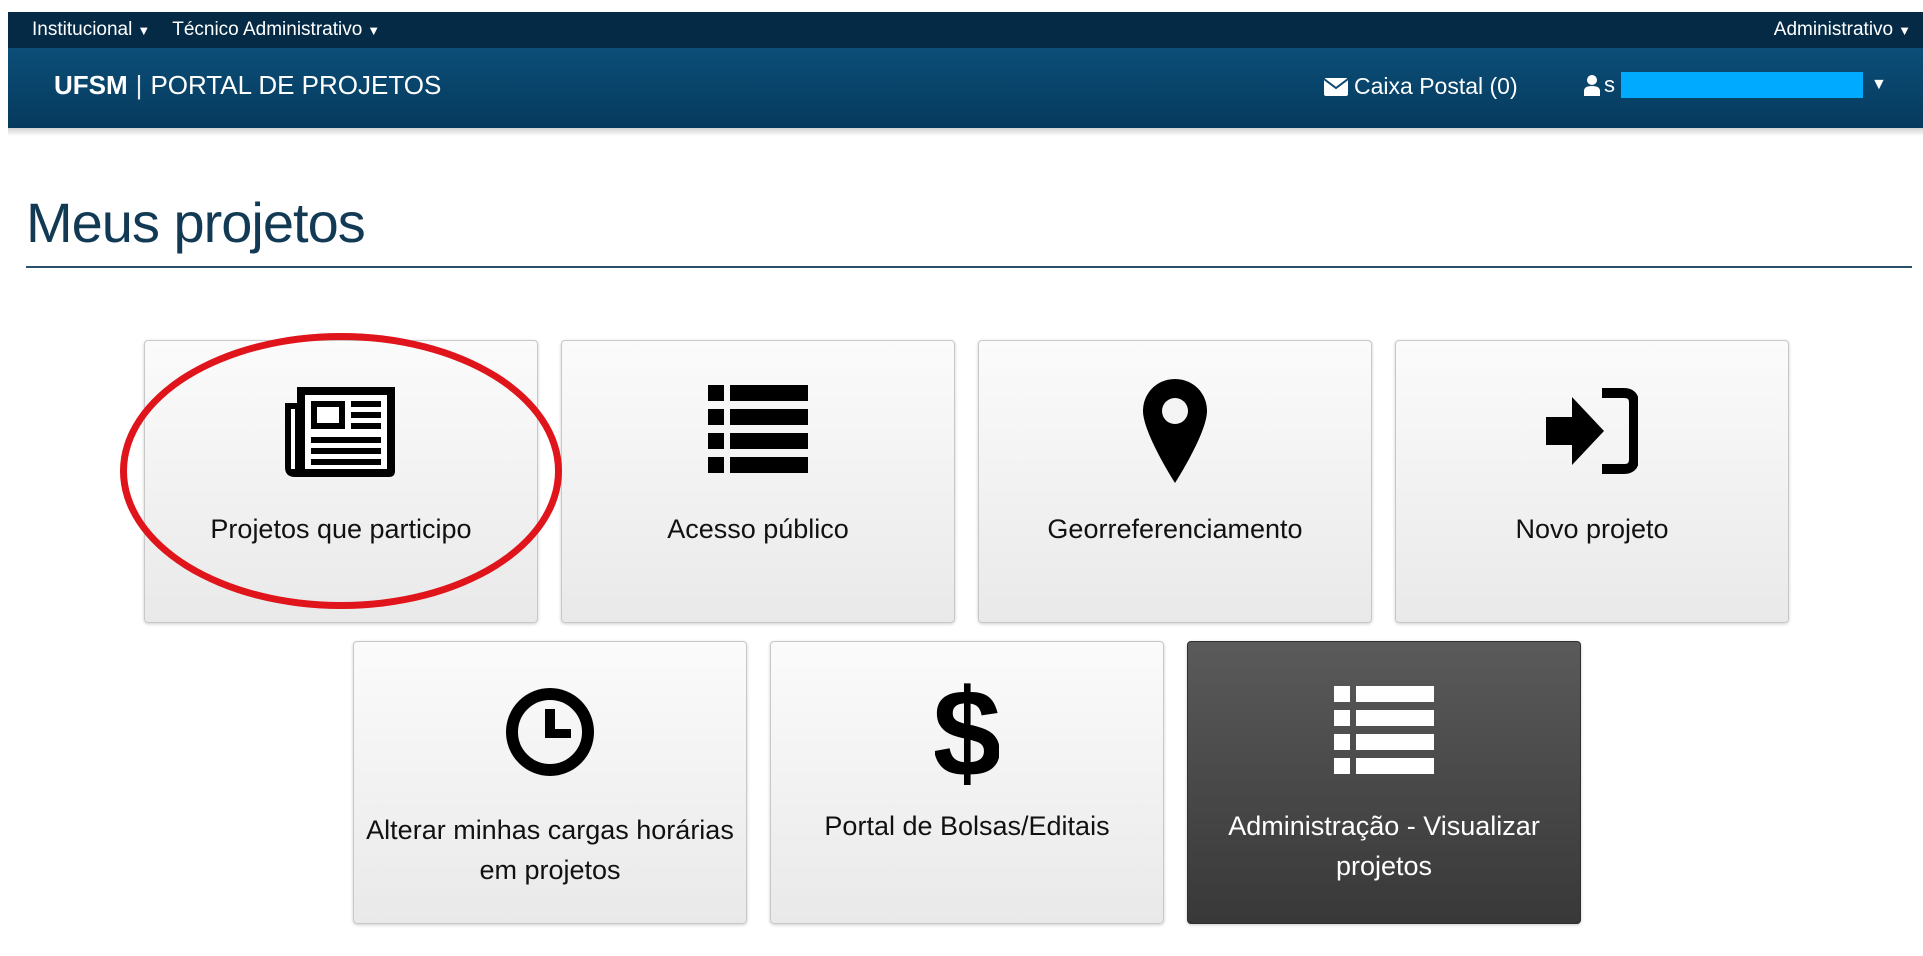  I want to click on menu-institucional-label: Institucional, so click(82, 29).